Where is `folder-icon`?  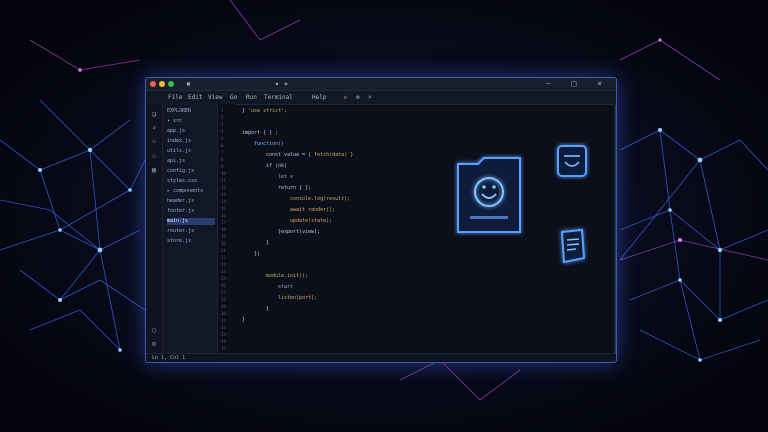 folder-icon is located at coordinates (489, 195).